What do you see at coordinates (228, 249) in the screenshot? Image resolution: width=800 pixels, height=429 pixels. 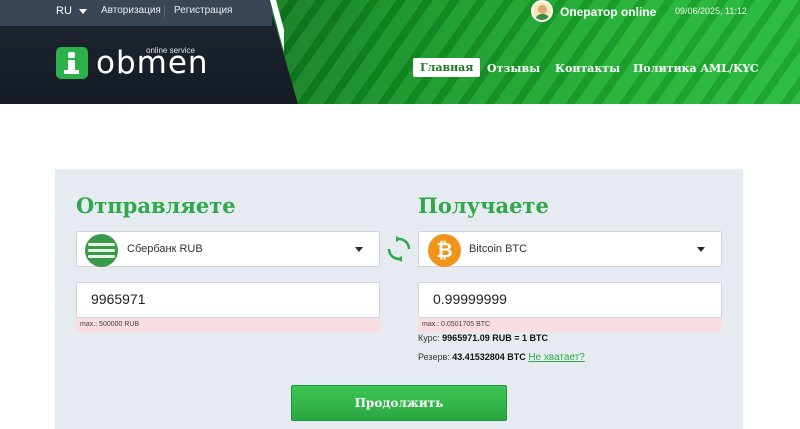 I see `give-currency-select: Сбербанк RUB` at bounding box center [228, 249].